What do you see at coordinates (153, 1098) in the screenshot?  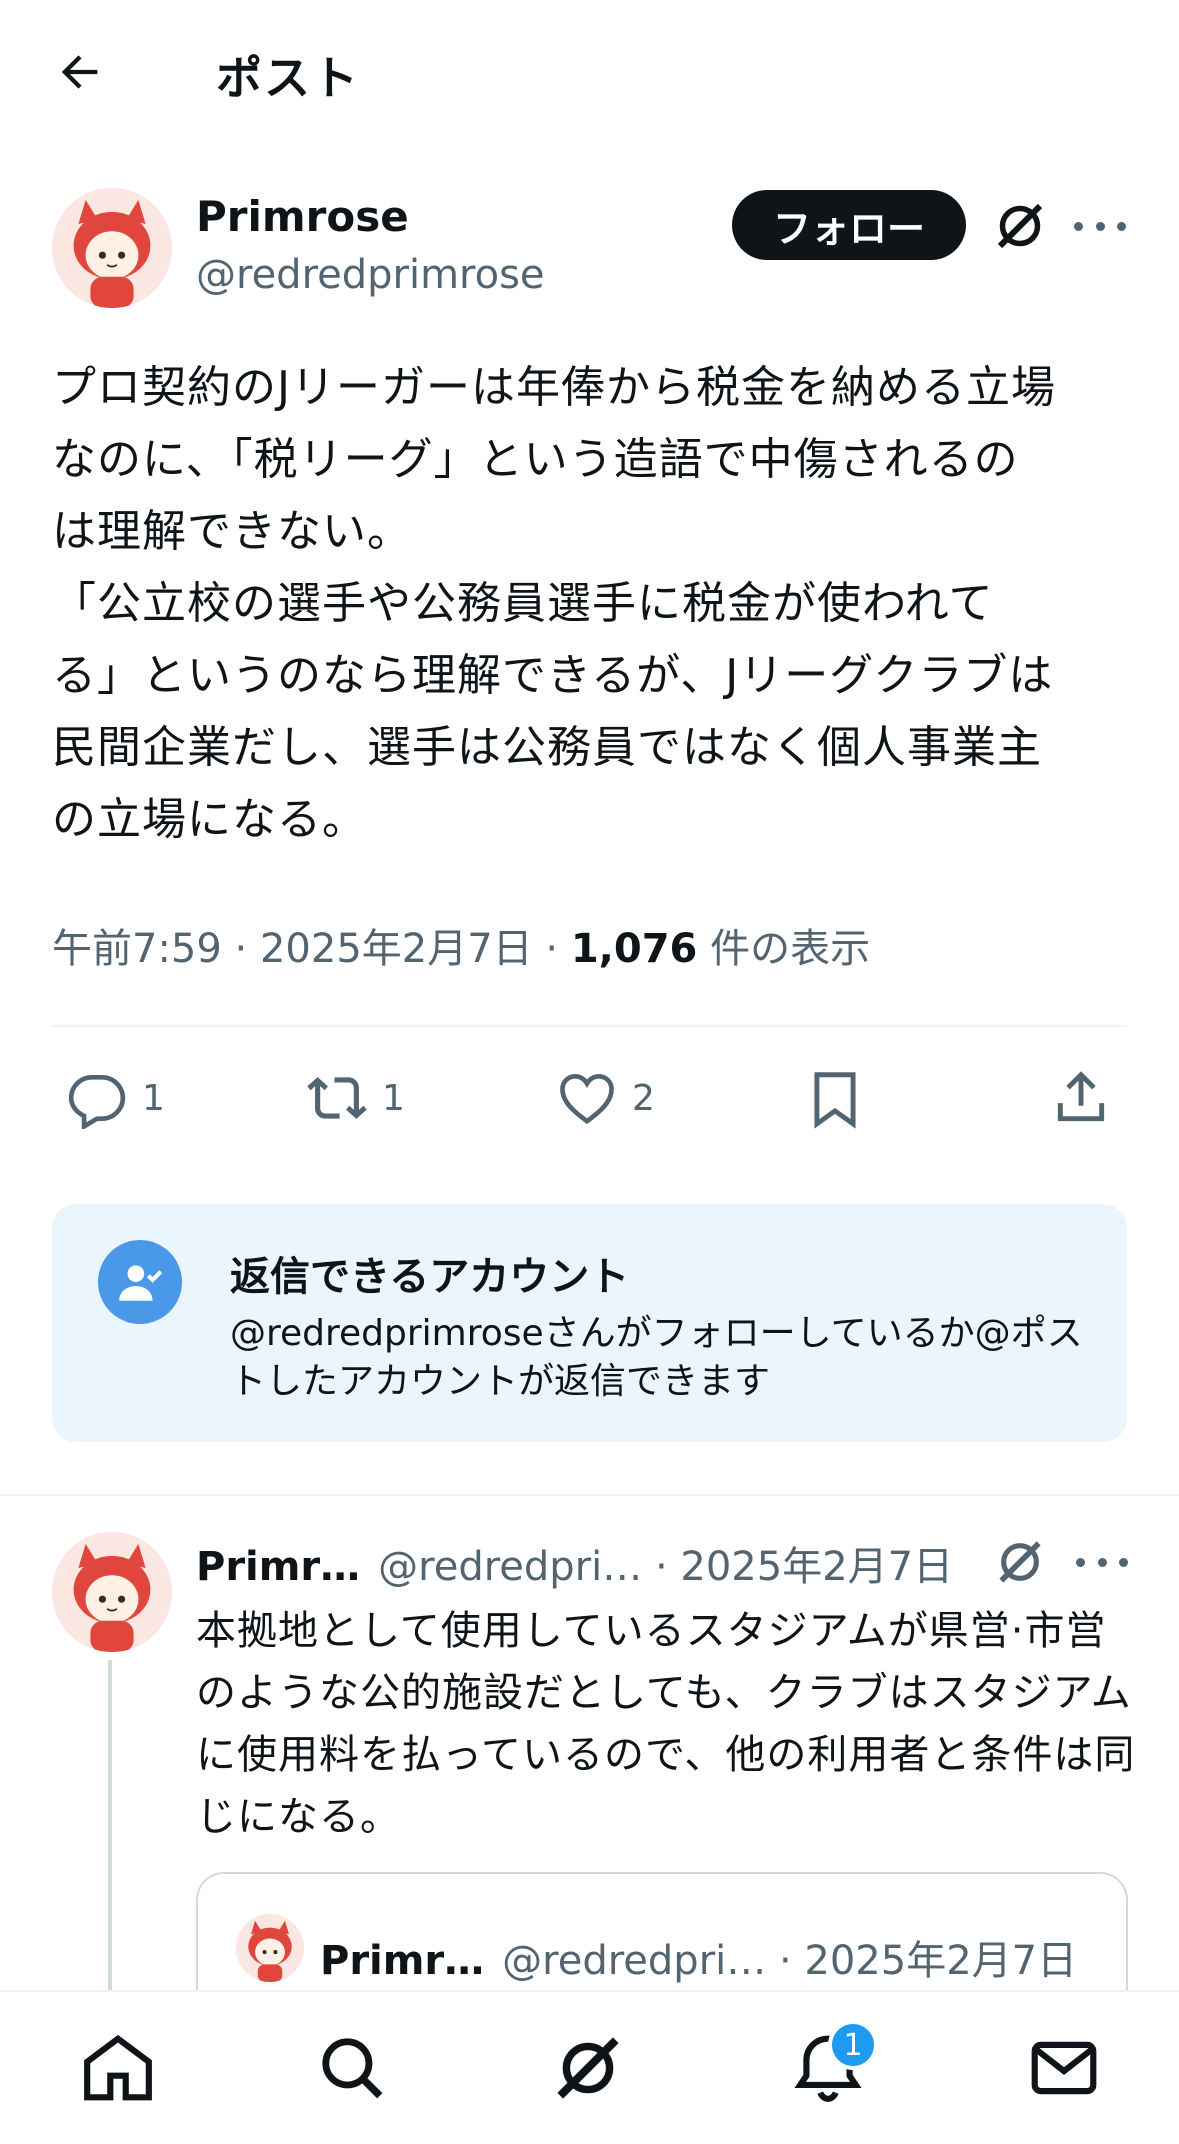 I see `reply-count: 1` at bounding box center [153, 1098].